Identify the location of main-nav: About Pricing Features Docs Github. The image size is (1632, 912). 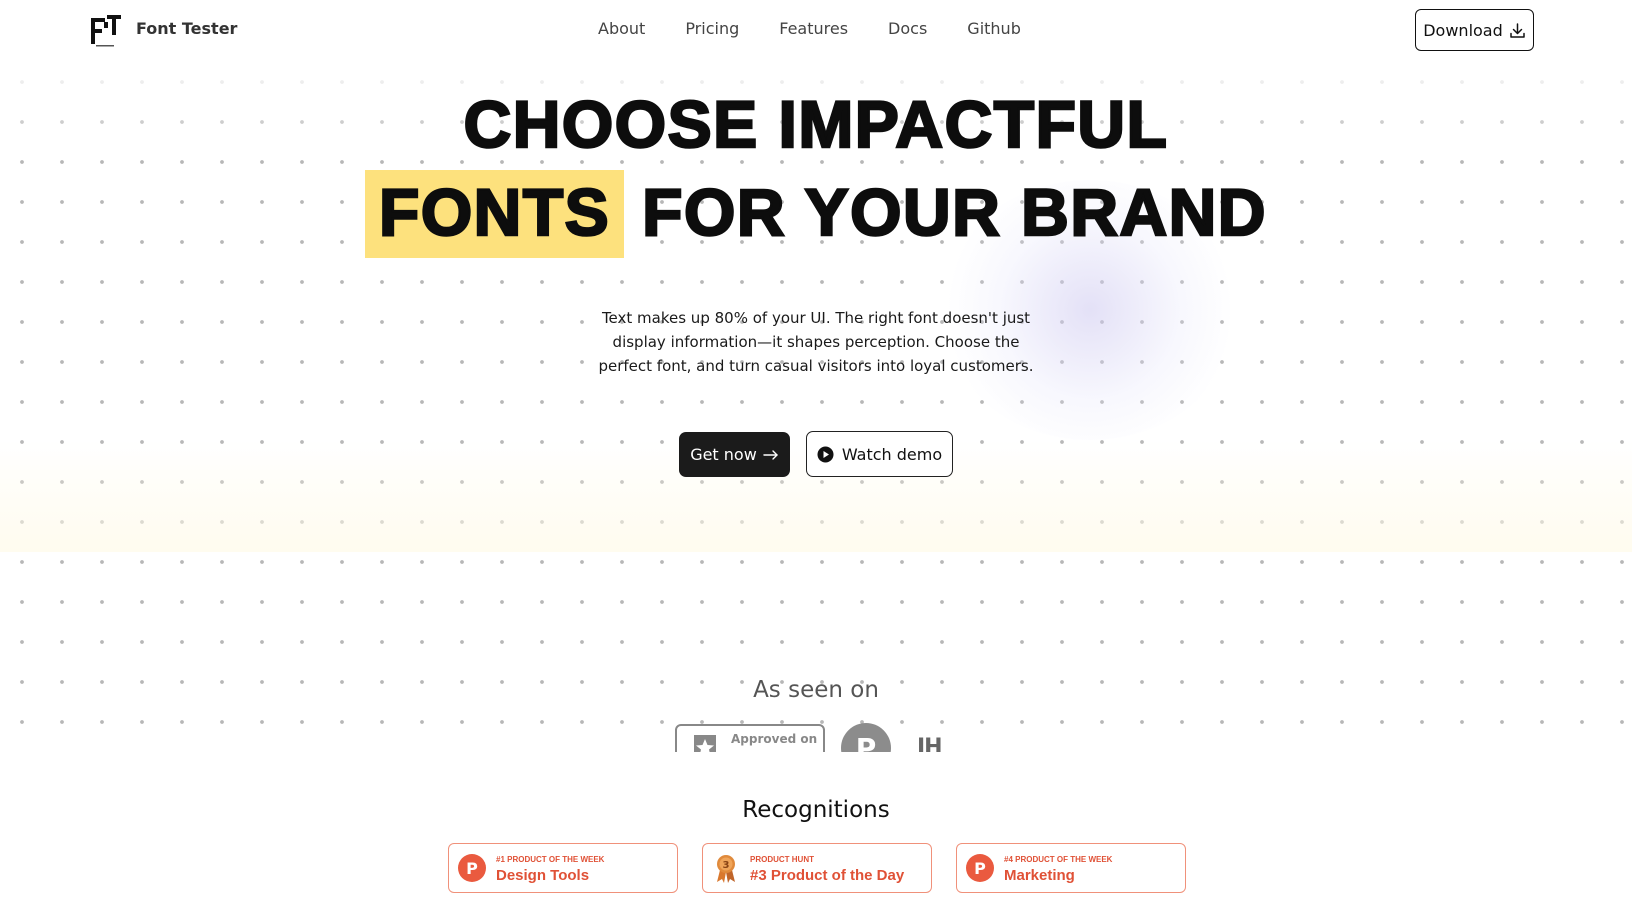
(809, 28).